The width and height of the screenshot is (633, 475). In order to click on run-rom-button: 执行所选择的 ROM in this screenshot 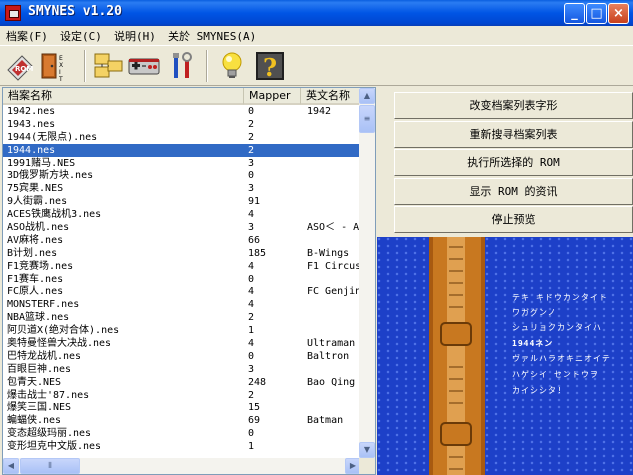, I will do `click(513, 162)`.